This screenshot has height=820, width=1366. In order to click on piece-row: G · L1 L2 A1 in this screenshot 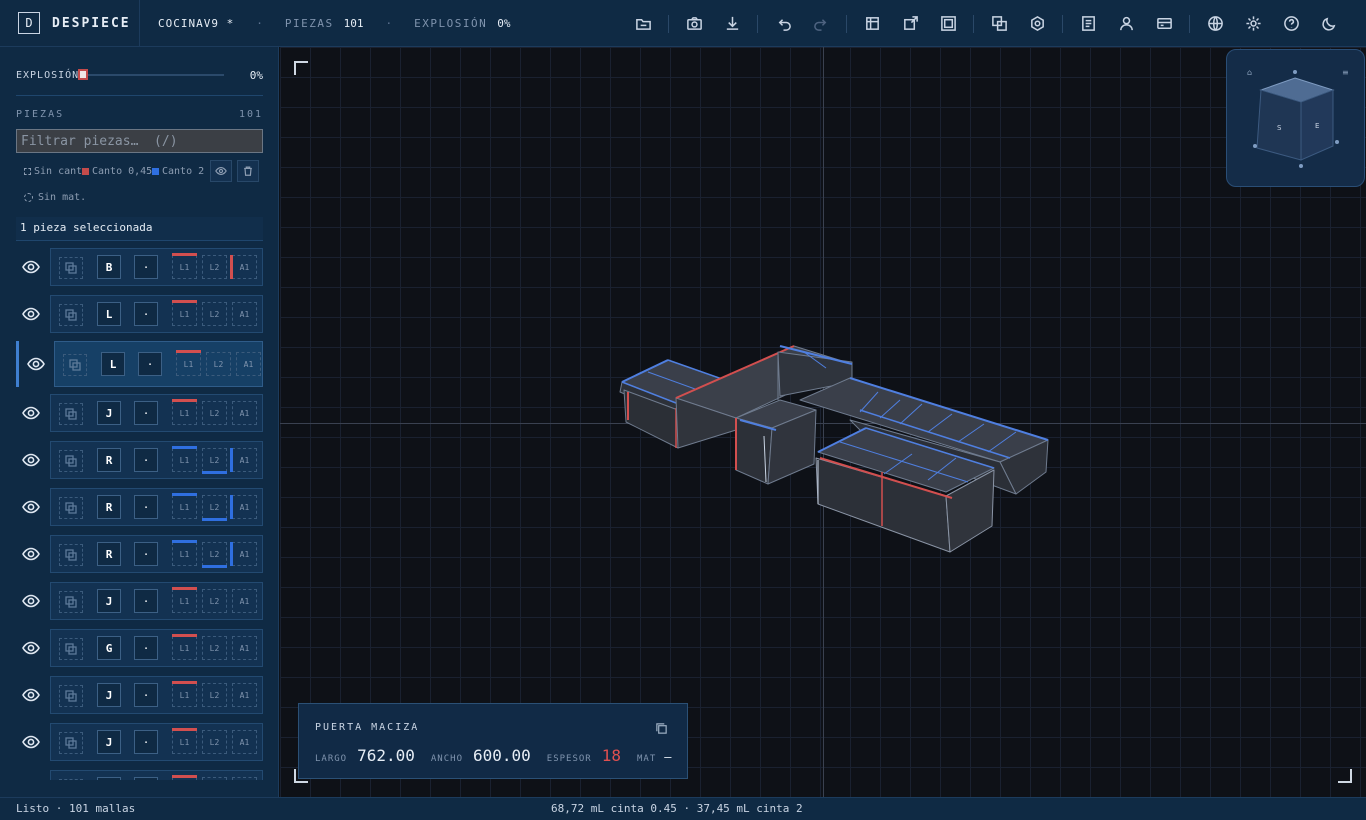, I will do `click(139, 648)`.